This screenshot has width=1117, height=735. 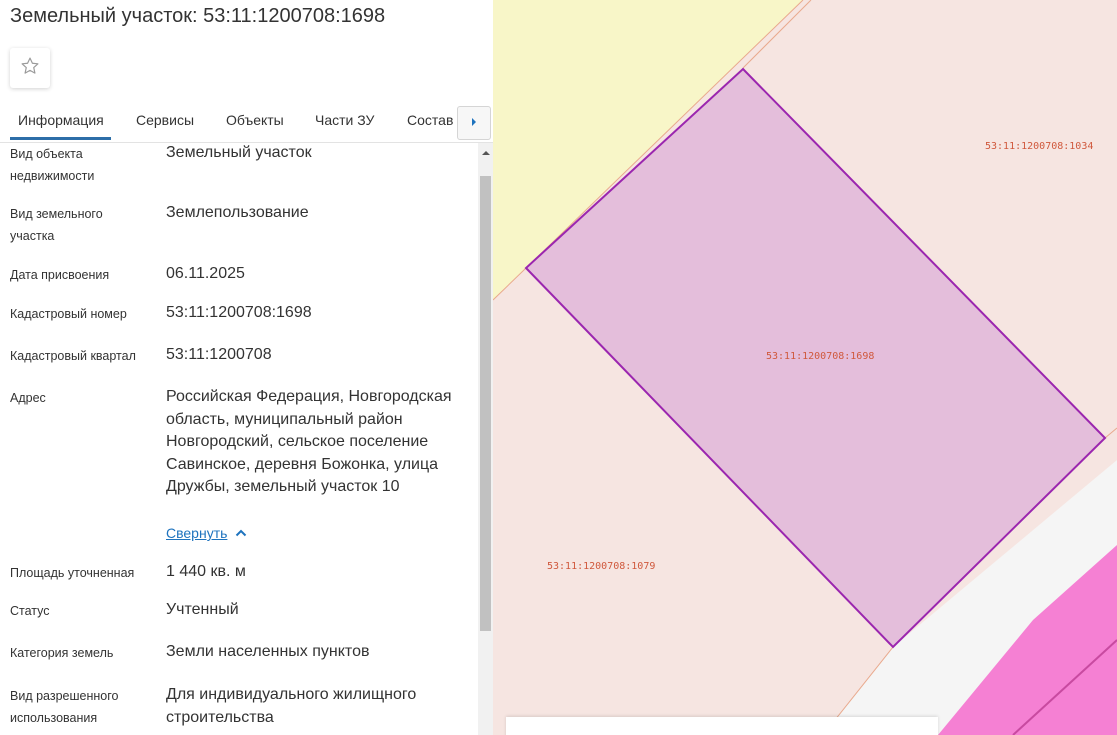 I want to click on star-icon, so click(x=30, y=68).